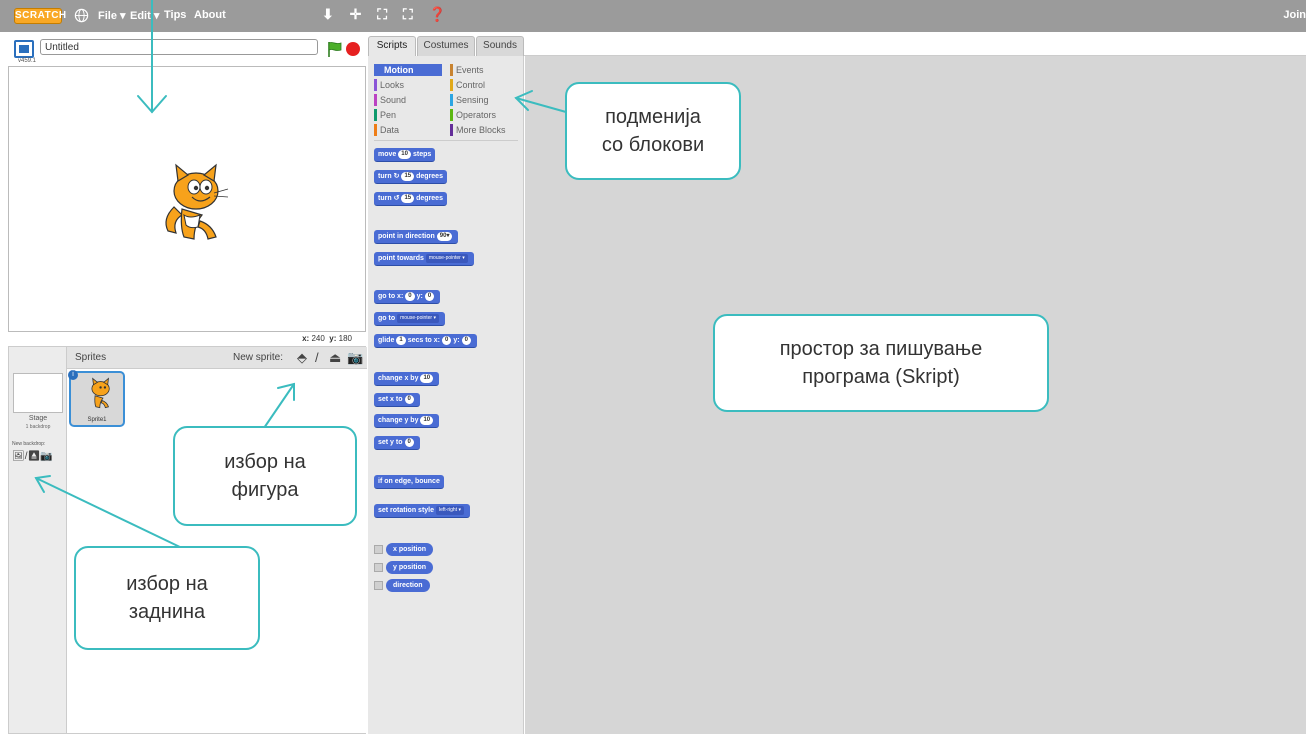  Describe the element at coordinates (410, 177) in the screenshot. I see `block-turn-right: turn ↻ 15 degrees` at that location.